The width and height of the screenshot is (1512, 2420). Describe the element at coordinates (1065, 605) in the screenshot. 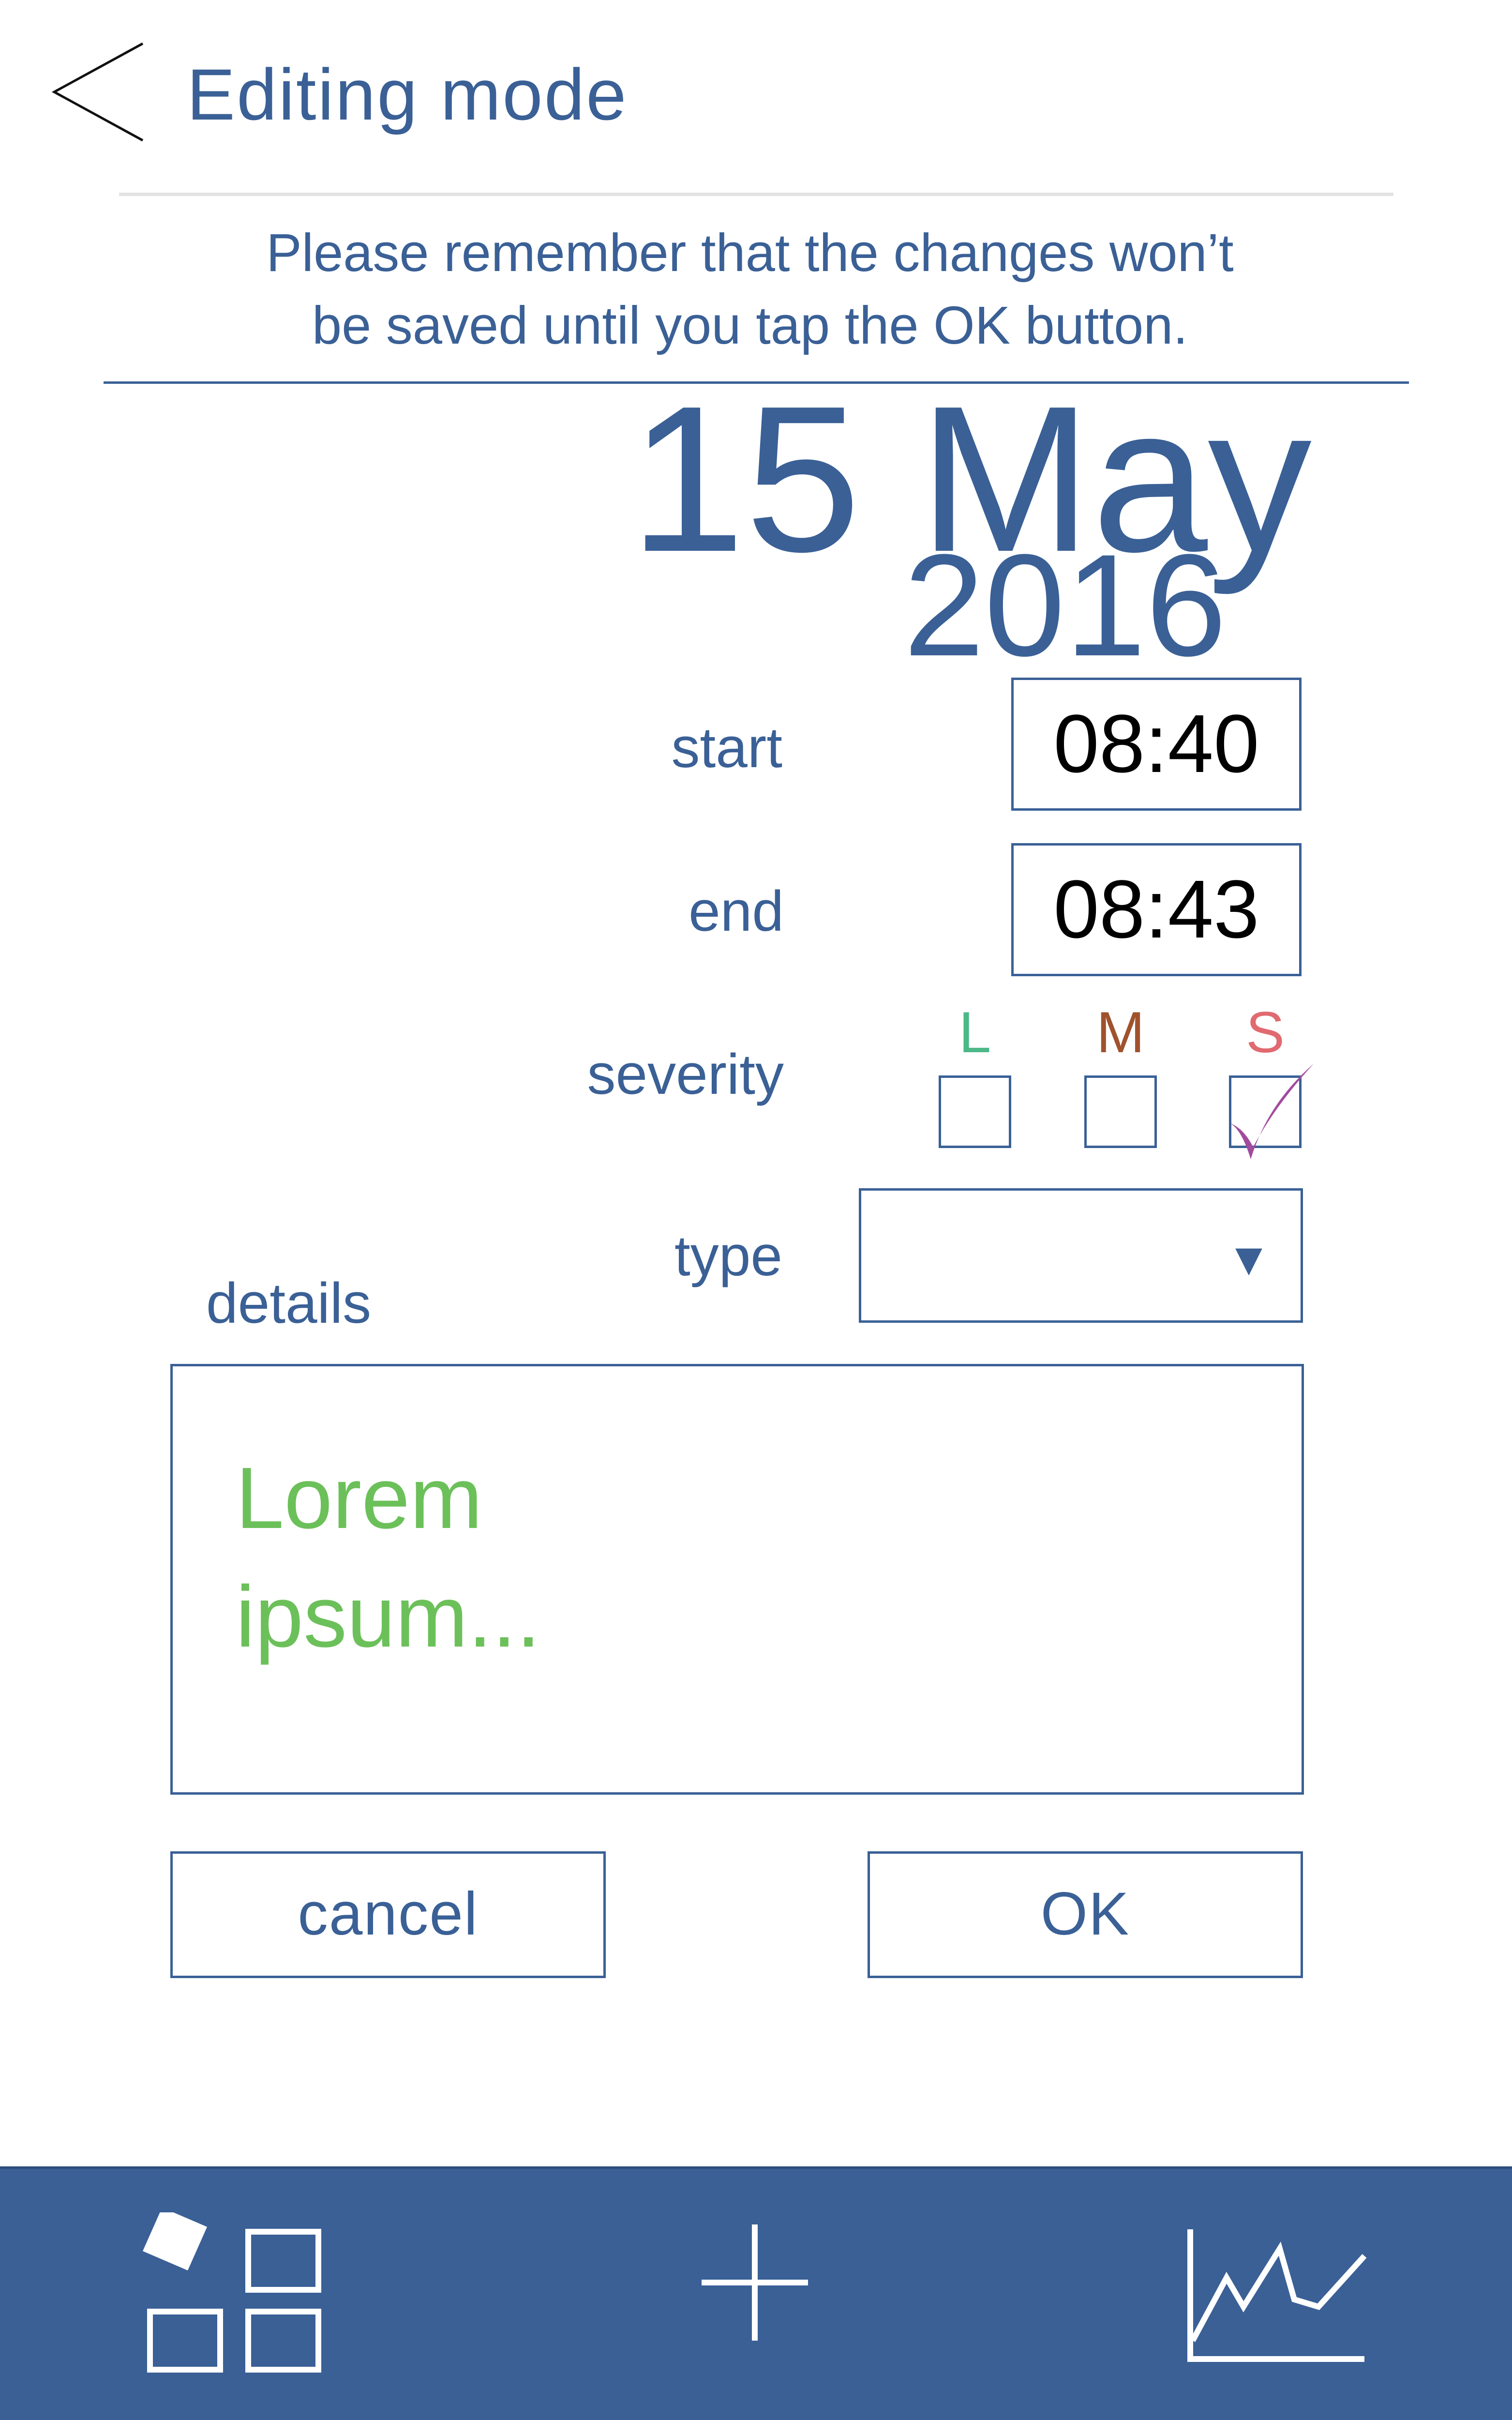

I see `date-year: 2016` at that location.